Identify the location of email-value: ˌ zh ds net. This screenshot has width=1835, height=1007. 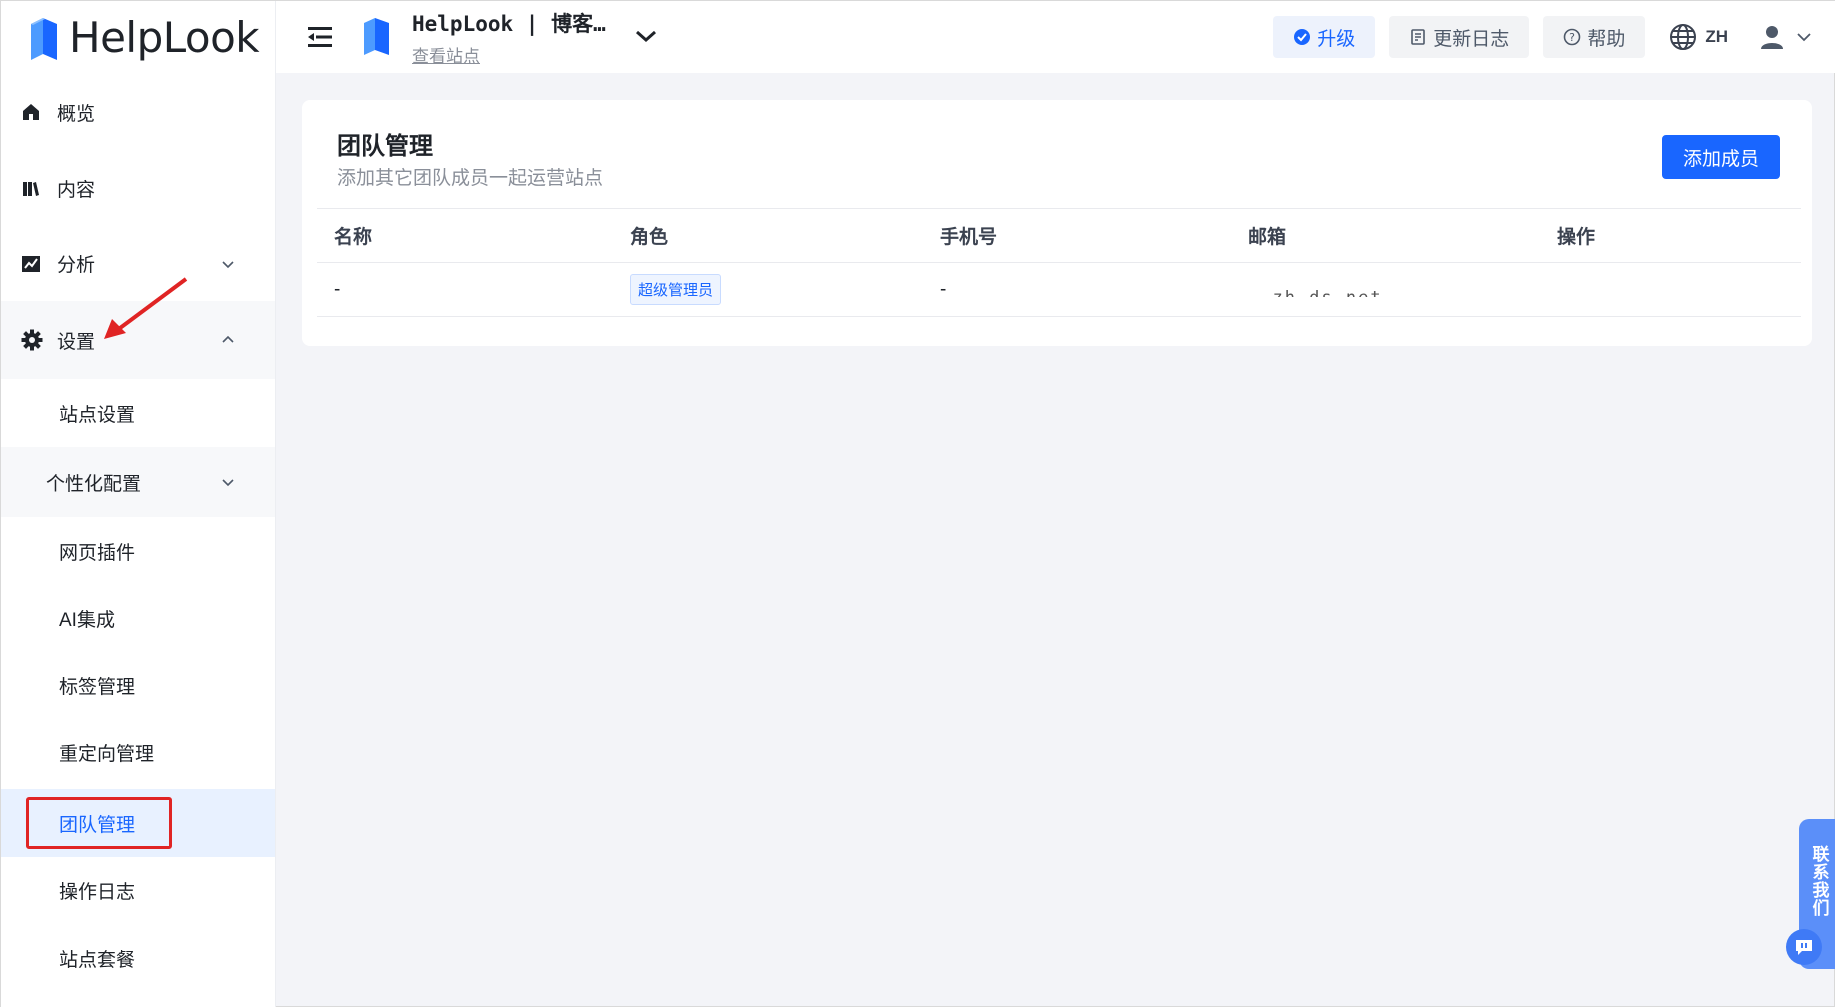
(1402, 290).